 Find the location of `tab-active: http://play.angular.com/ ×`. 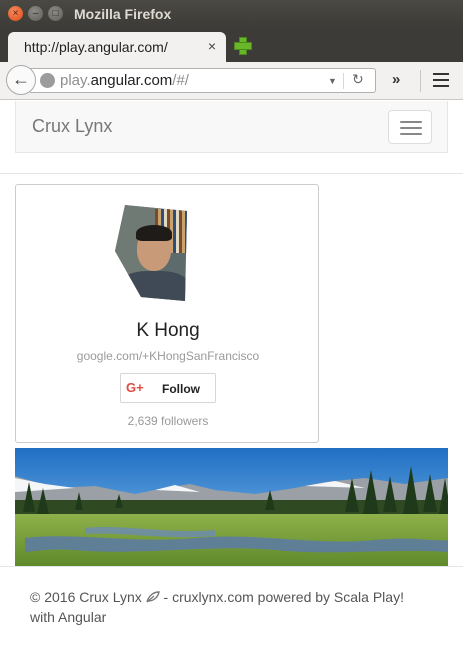

tab-active: http://play.angular.com/ × is located at coordinates (117, 47).